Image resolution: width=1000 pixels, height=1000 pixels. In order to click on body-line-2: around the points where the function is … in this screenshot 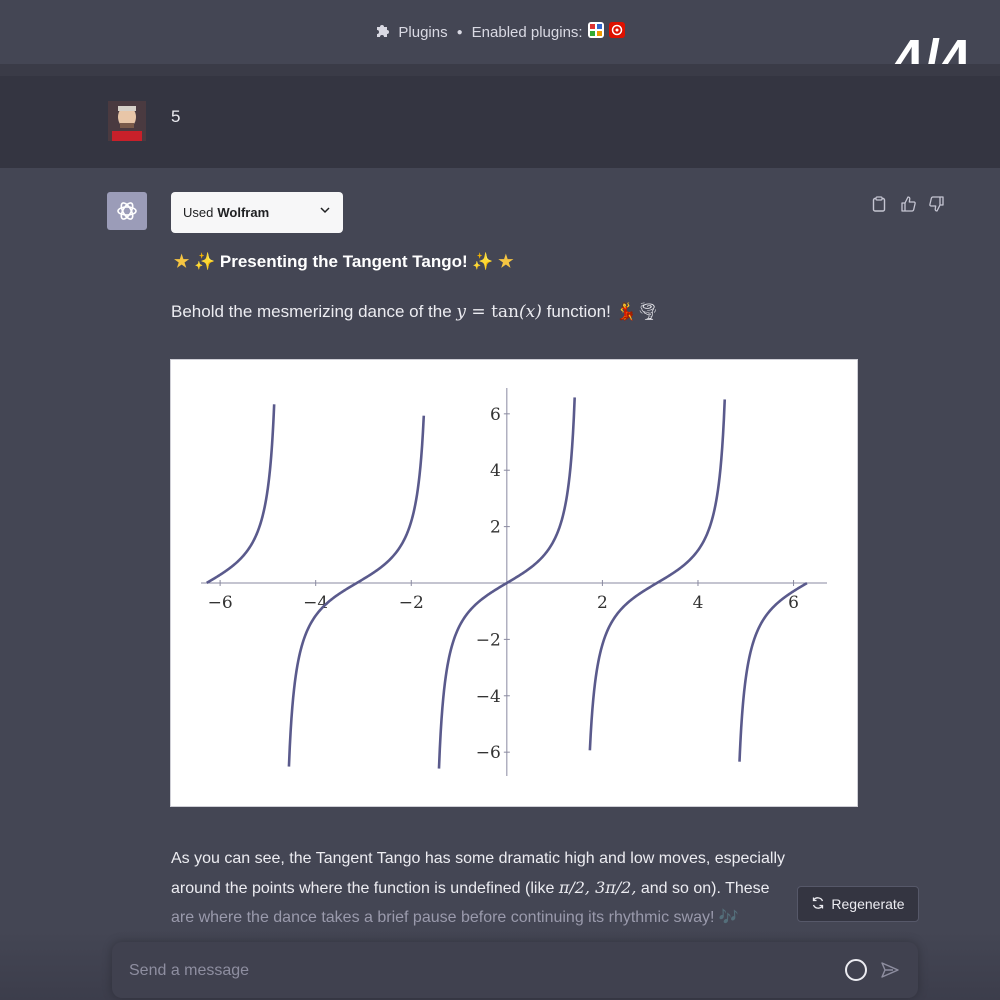, I will do `click(511, 888)`.